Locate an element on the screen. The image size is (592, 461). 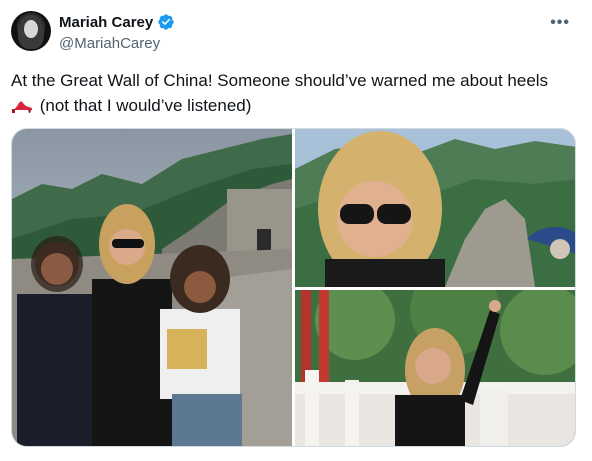
avatar-face is located at coordinates (31, 29).